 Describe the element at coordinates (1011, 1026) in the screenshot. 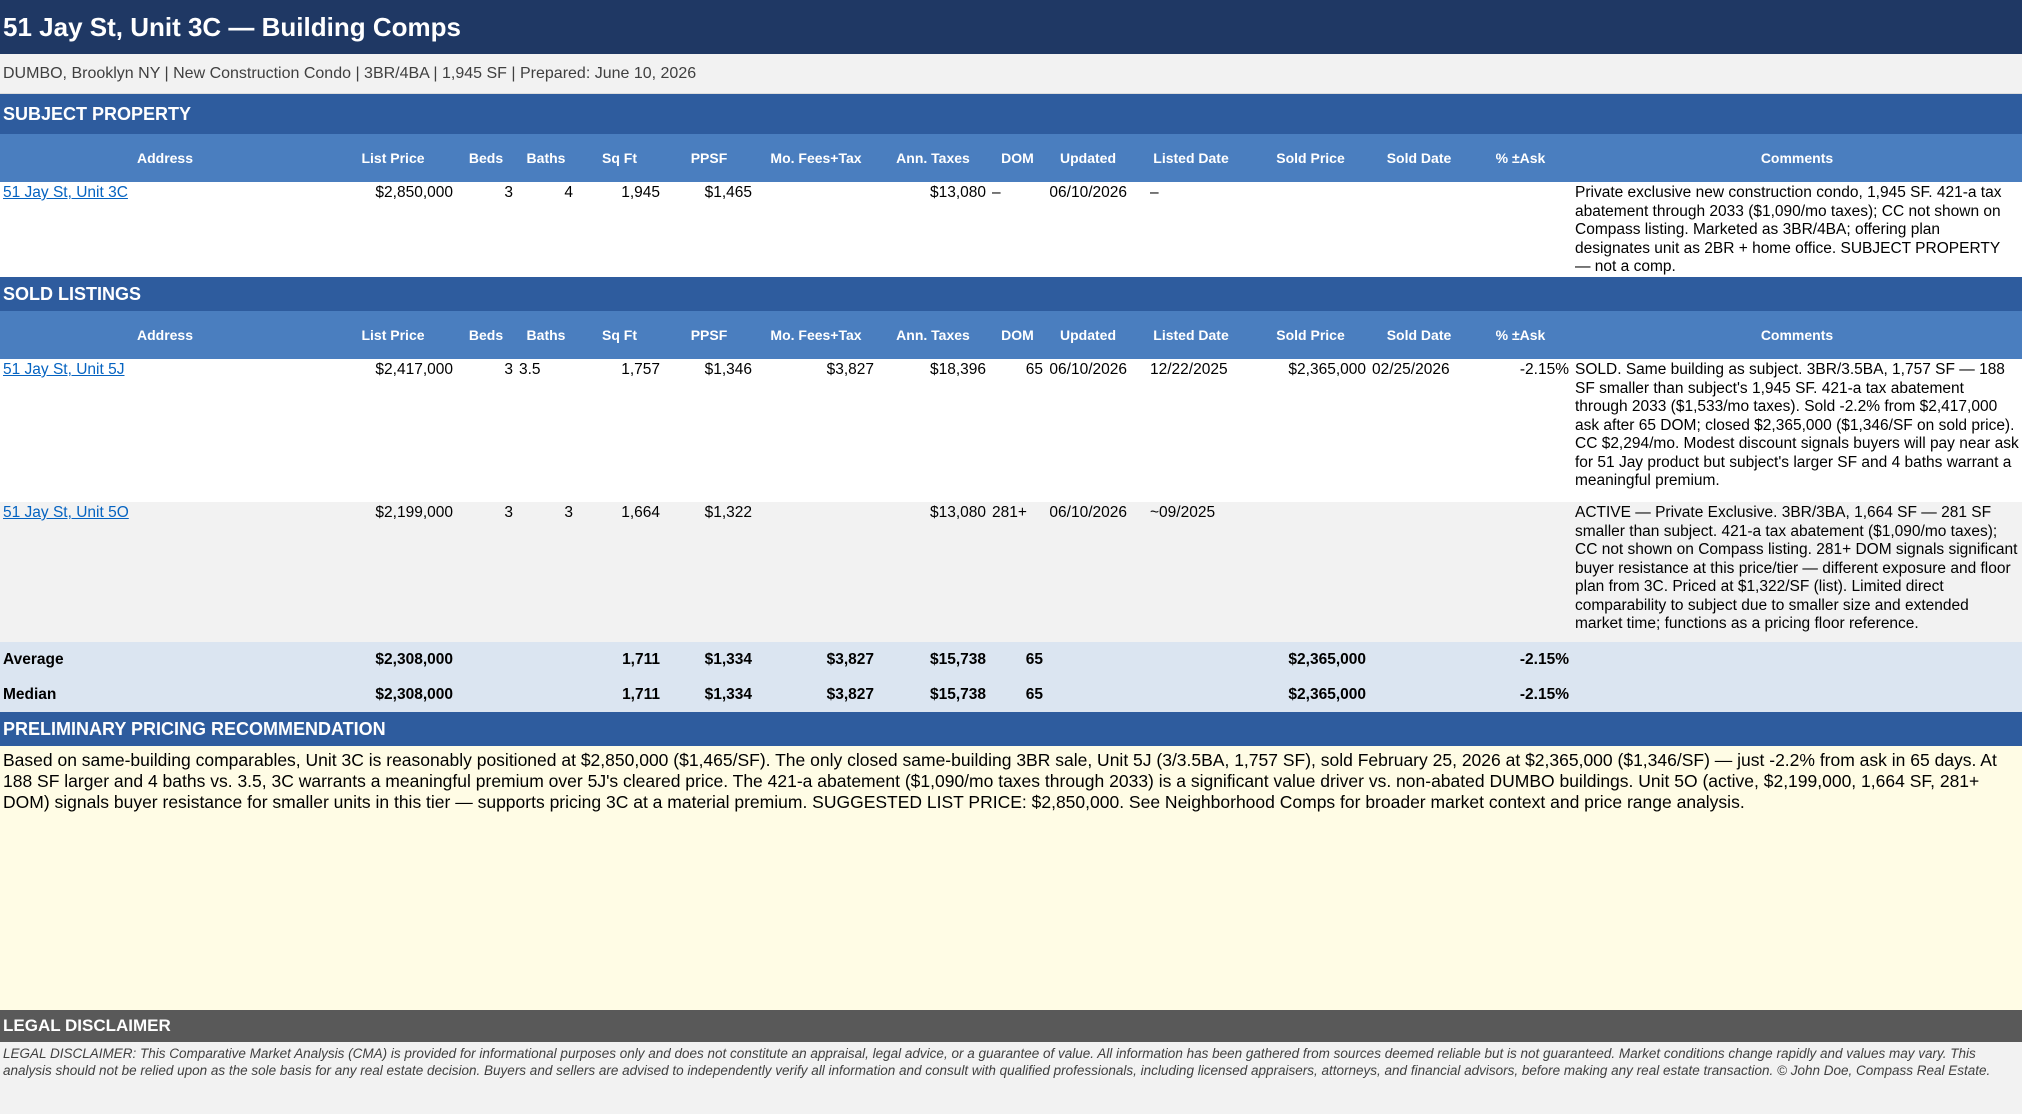

I see `legal-header: LEGAL DISCLAIMER` at that location.